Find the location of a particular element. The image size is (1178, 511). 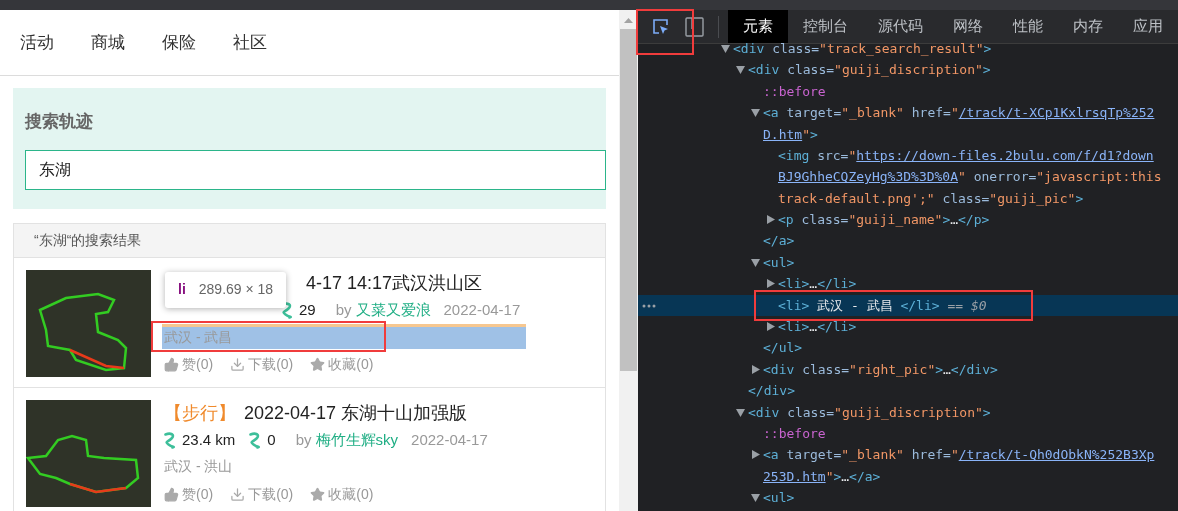

track-title: 2022-04-17 东湖十山加强版 is located at coordinates (356, 413).